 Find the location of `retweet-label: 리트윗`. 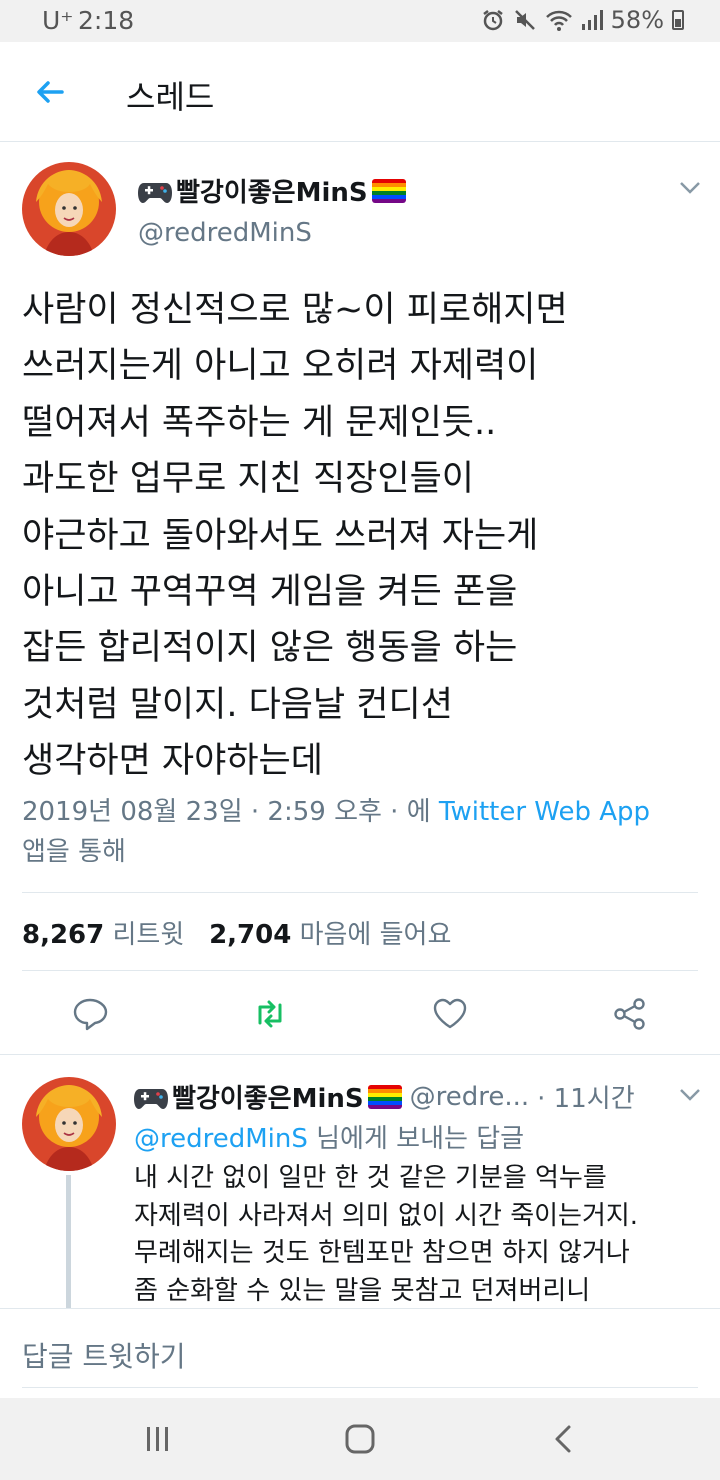

retweet-label: 리트윗 is located at coordinates (149, 935).